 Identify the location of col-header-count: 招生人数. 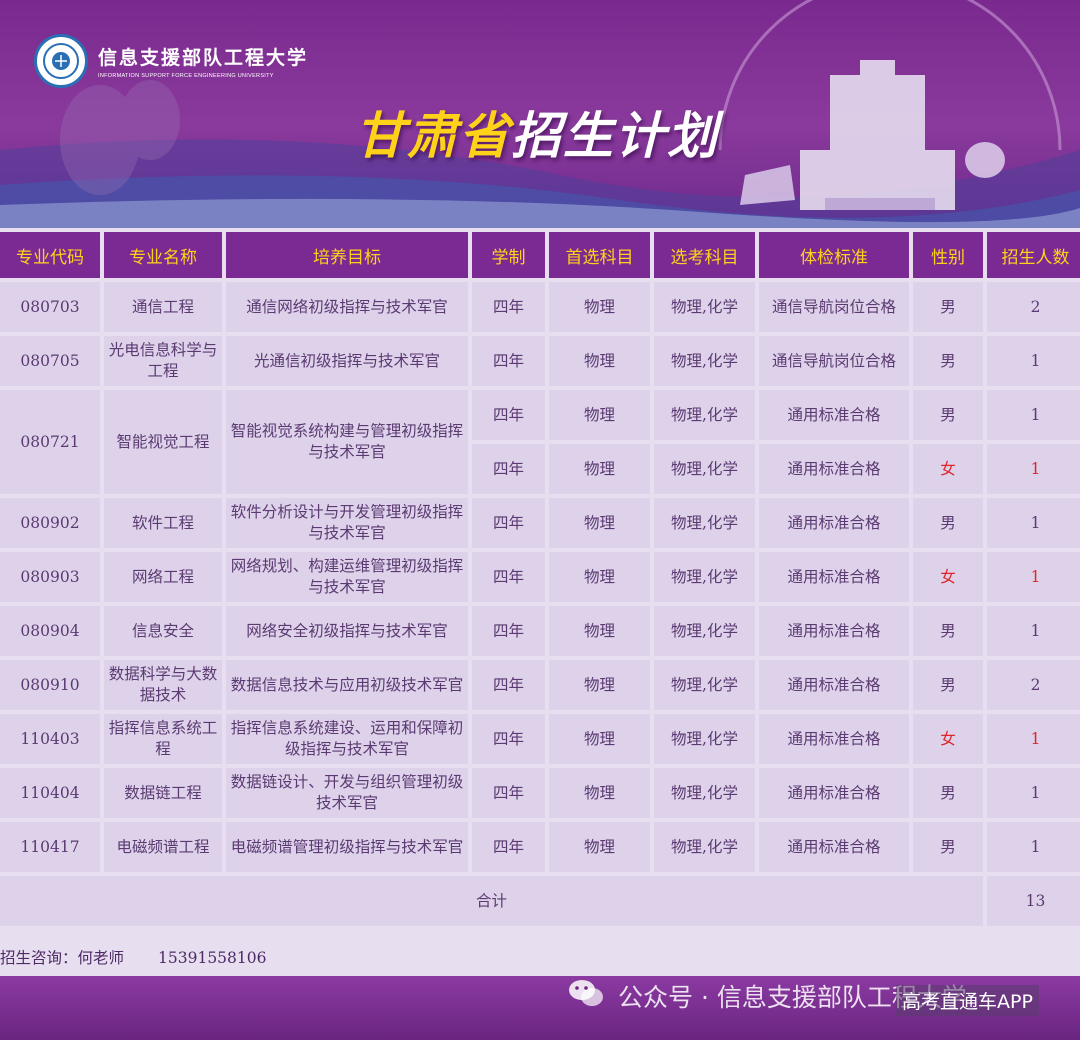
(1033, 255).